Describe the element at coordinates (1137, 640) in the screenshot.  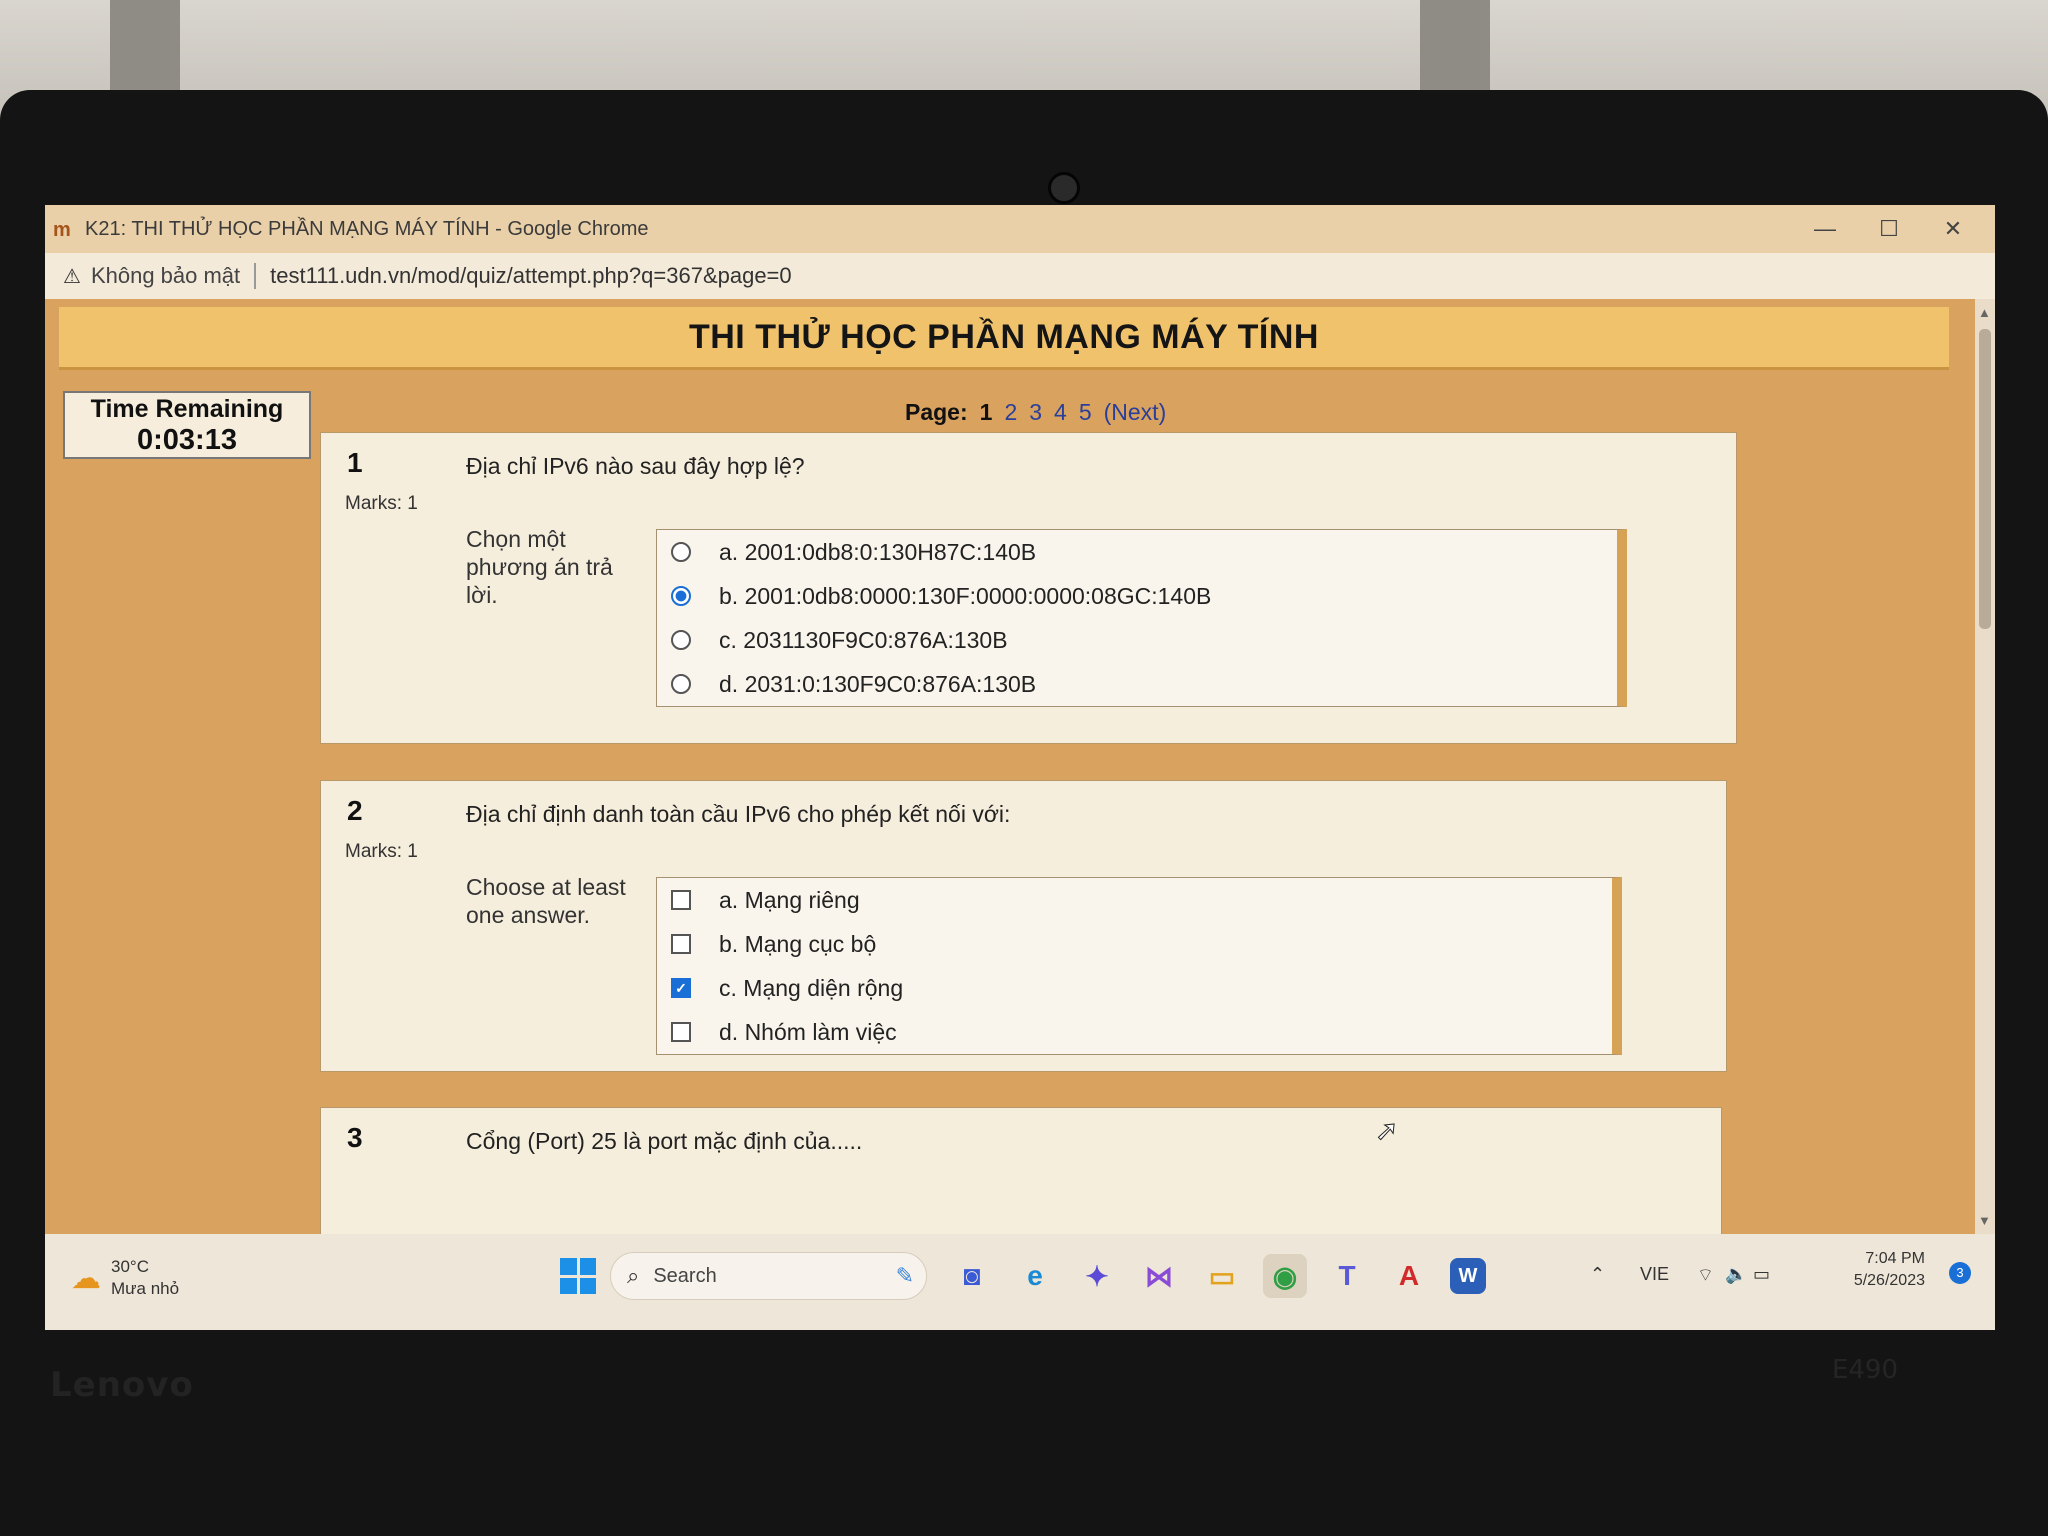
I see `answer-option: c. 2031130F9C0:876A:130B` at that location.